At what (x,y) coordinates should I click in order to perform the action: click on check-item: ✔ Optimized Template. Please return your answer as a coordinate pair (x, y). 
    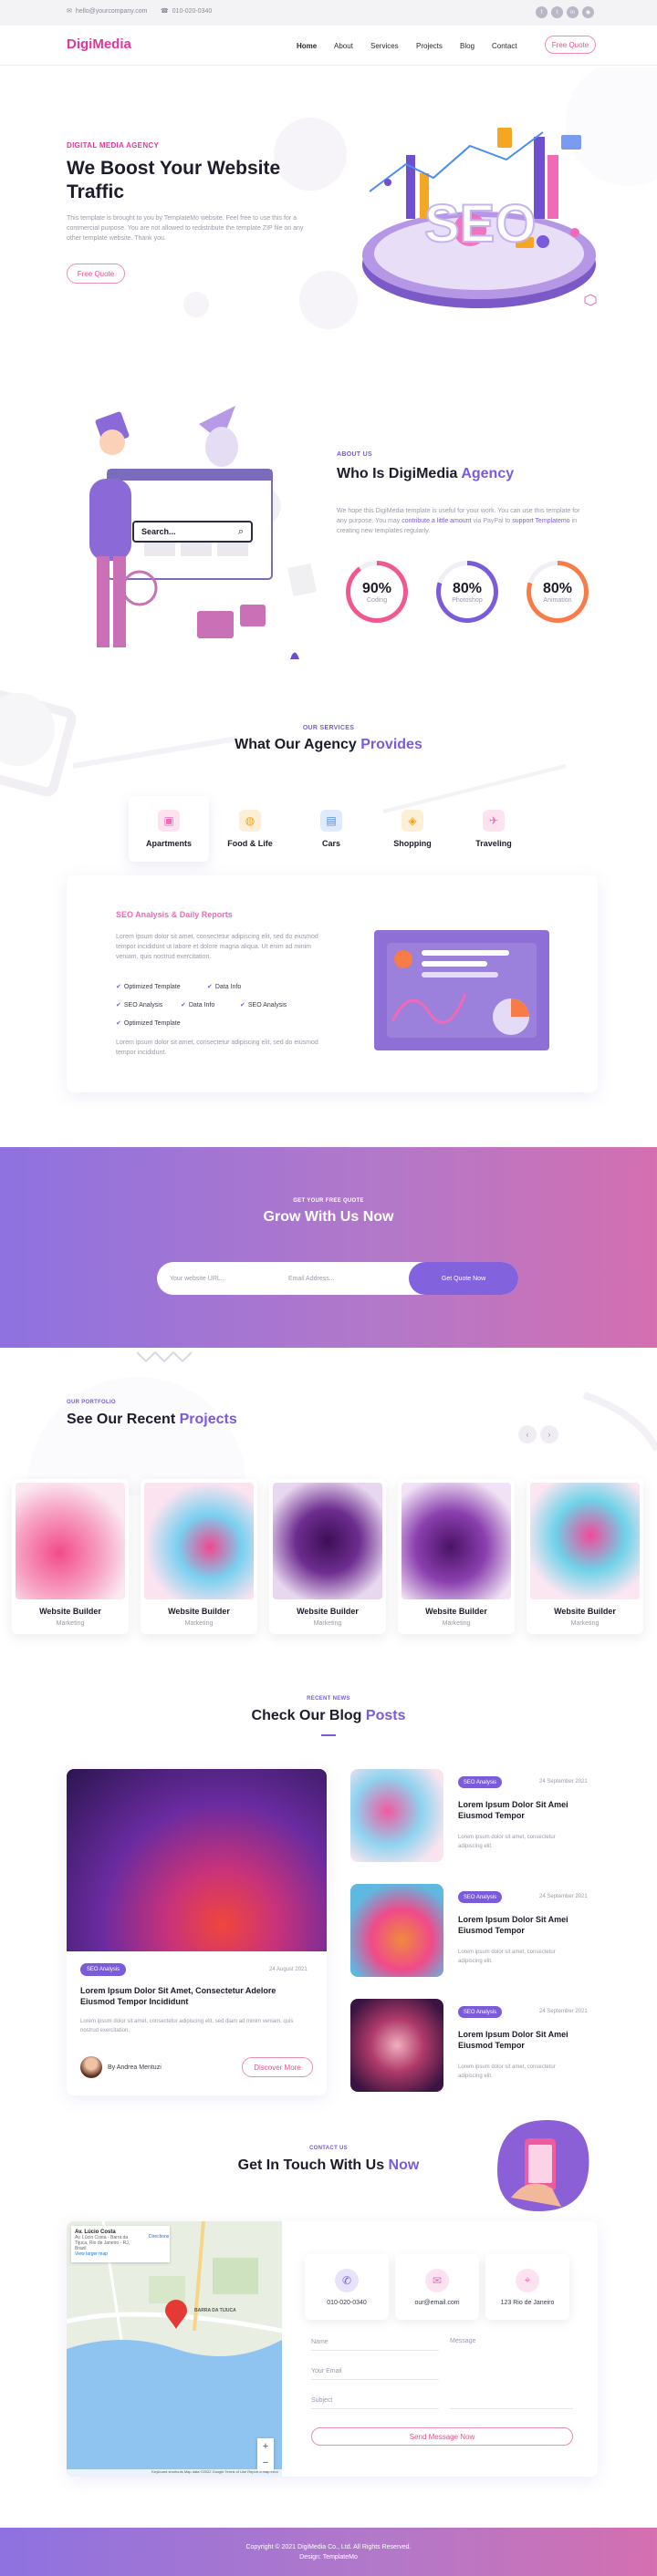
    Looking at the image, I should click on (148, 987).